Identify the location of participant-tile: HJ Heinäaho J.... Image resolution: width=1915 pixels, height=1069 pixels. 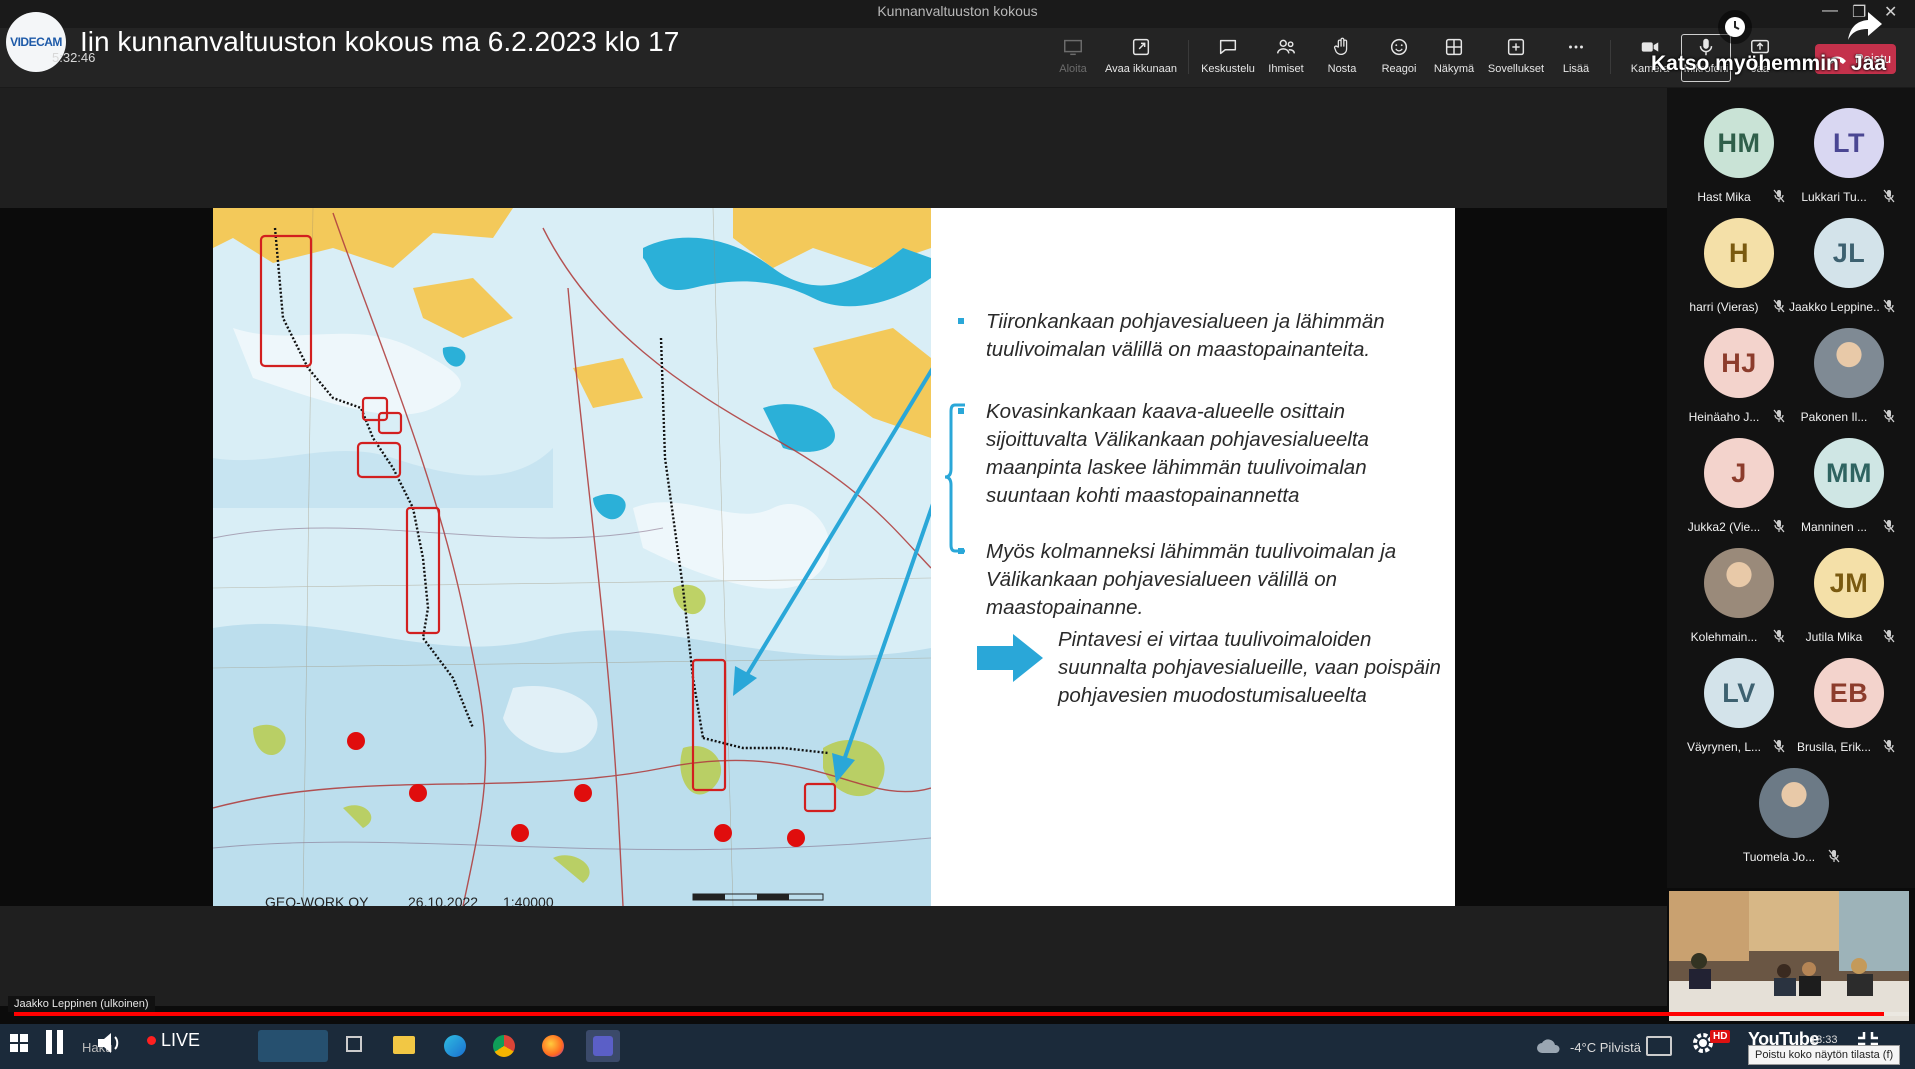
(1734, 383).